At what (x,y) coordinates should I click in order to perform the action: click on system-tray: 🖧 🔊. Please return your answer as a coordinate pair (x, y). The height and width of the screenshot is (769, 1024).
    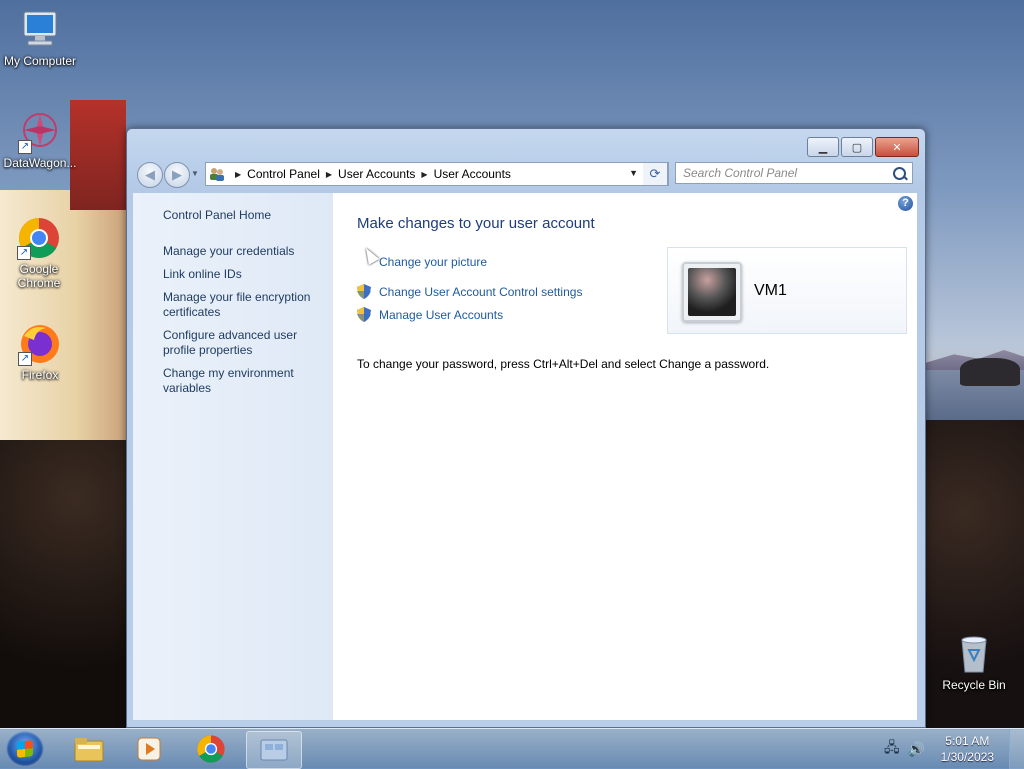
    Looking at the image, I should click on (904, 749).